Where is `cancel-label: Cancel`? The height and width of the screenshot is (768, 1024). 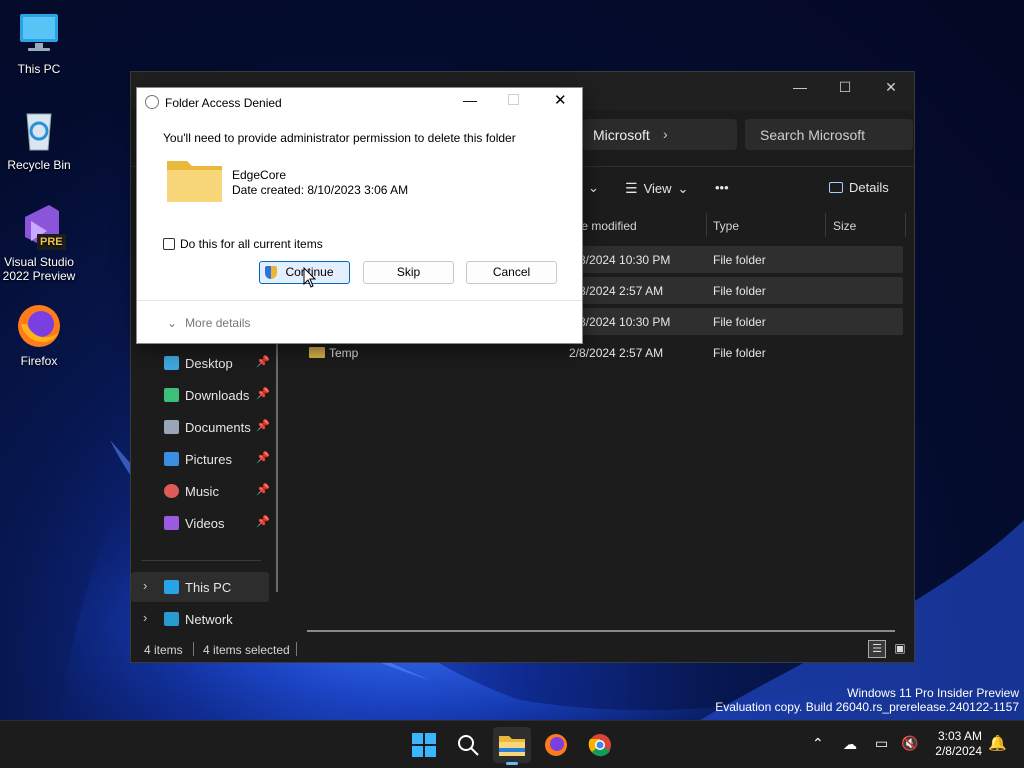 cancel-label: Cancel is located at coordinates (511, 272).